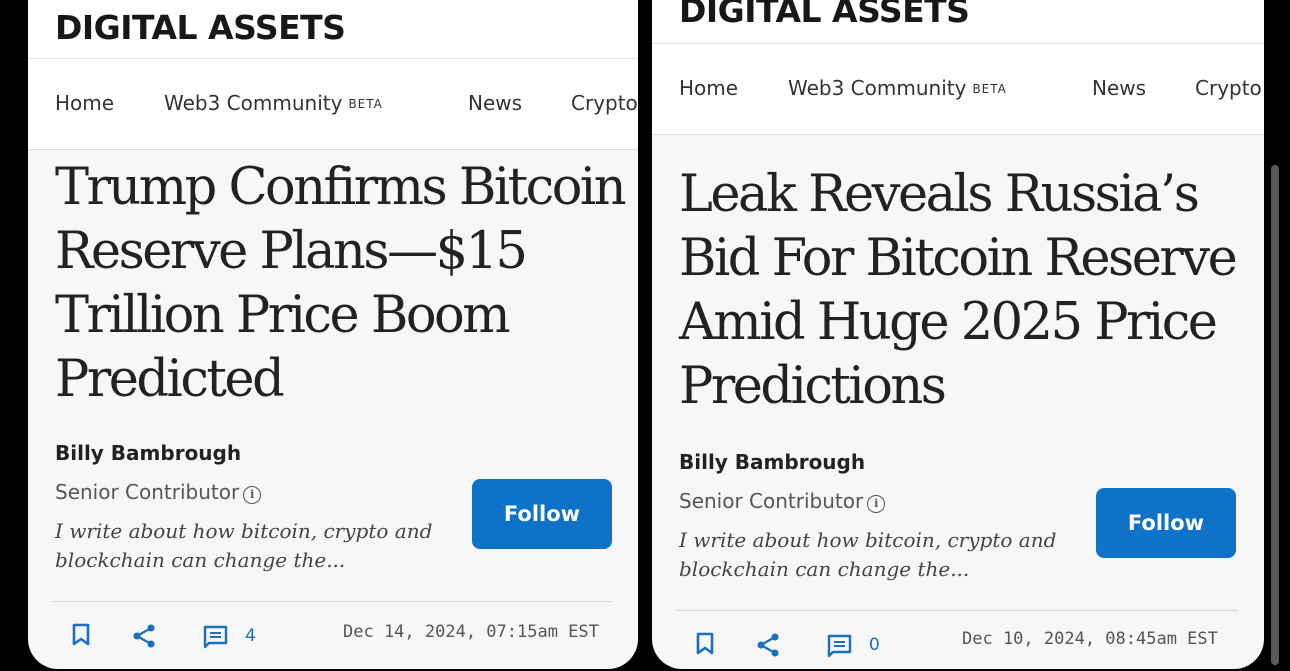  What do you see at coordinates (1275, 415) in the screenshot?
I see `scrollbar` at bounding box center [1275, 415].